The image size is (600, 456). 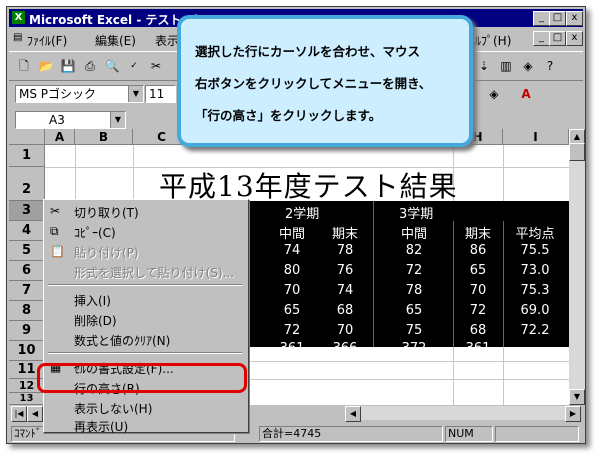 What do you see at coordinates (27, 156) in the screenshot?
I see `row-header-1: 1` at bounding box center [27, 156].